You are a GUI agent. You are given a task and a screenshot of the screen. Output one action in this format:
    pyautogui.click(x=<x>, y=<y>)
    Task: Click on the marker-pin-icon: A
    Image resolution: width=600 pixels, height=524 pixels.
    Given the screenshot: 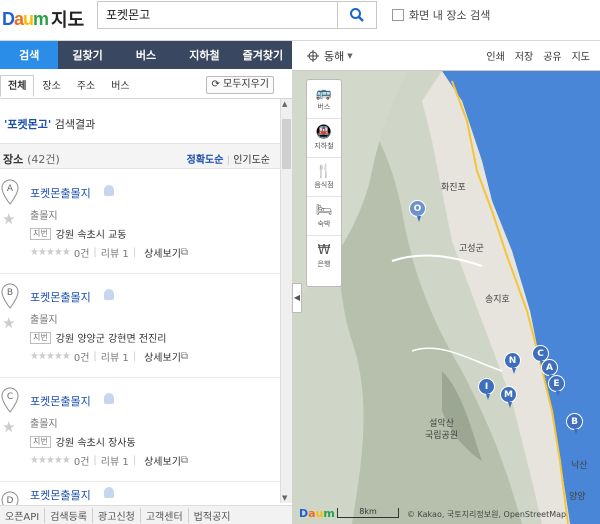 What is the action you would take?
    pyautogui.click(x=10, y=192)
    